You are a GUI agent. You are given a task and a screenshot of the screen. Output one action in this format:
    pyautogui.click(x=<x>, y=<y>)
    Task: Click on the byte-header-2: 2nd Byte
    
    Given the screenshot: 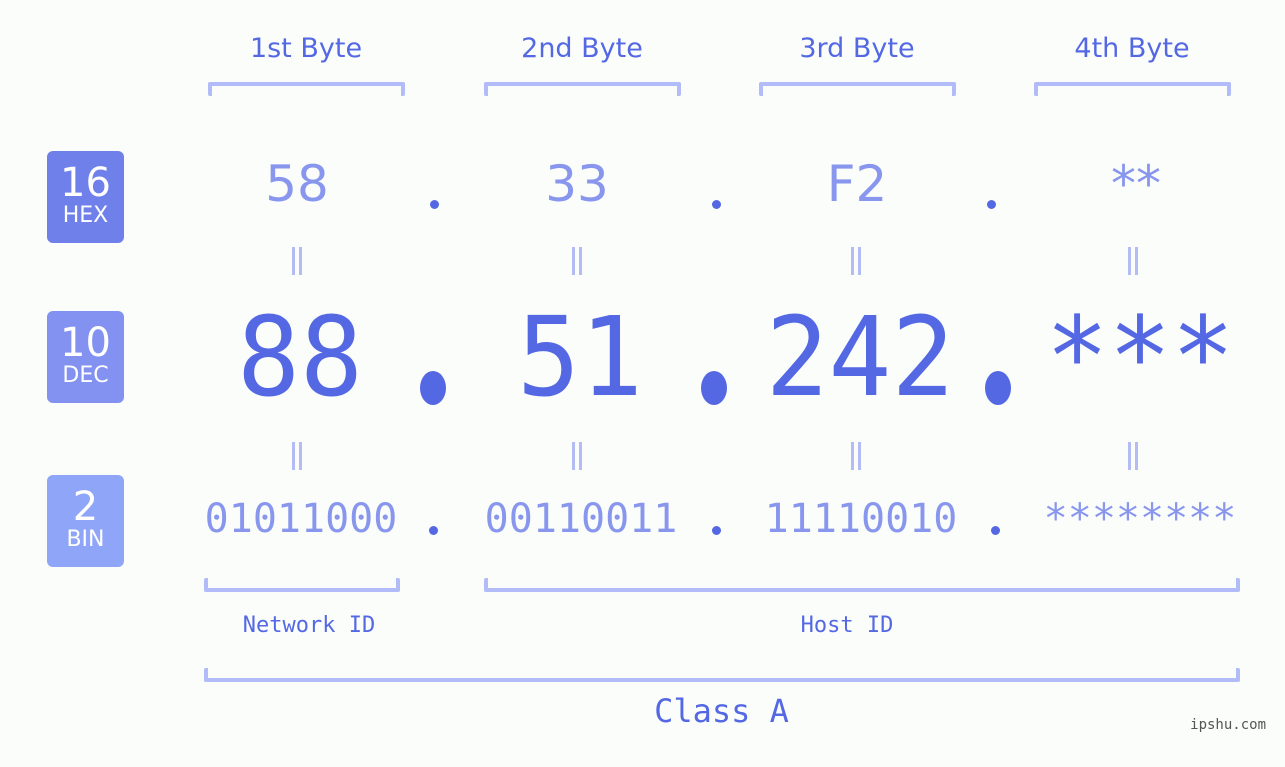 What is the action you would take?
    pyautogui.click(x=582, y=48)
    